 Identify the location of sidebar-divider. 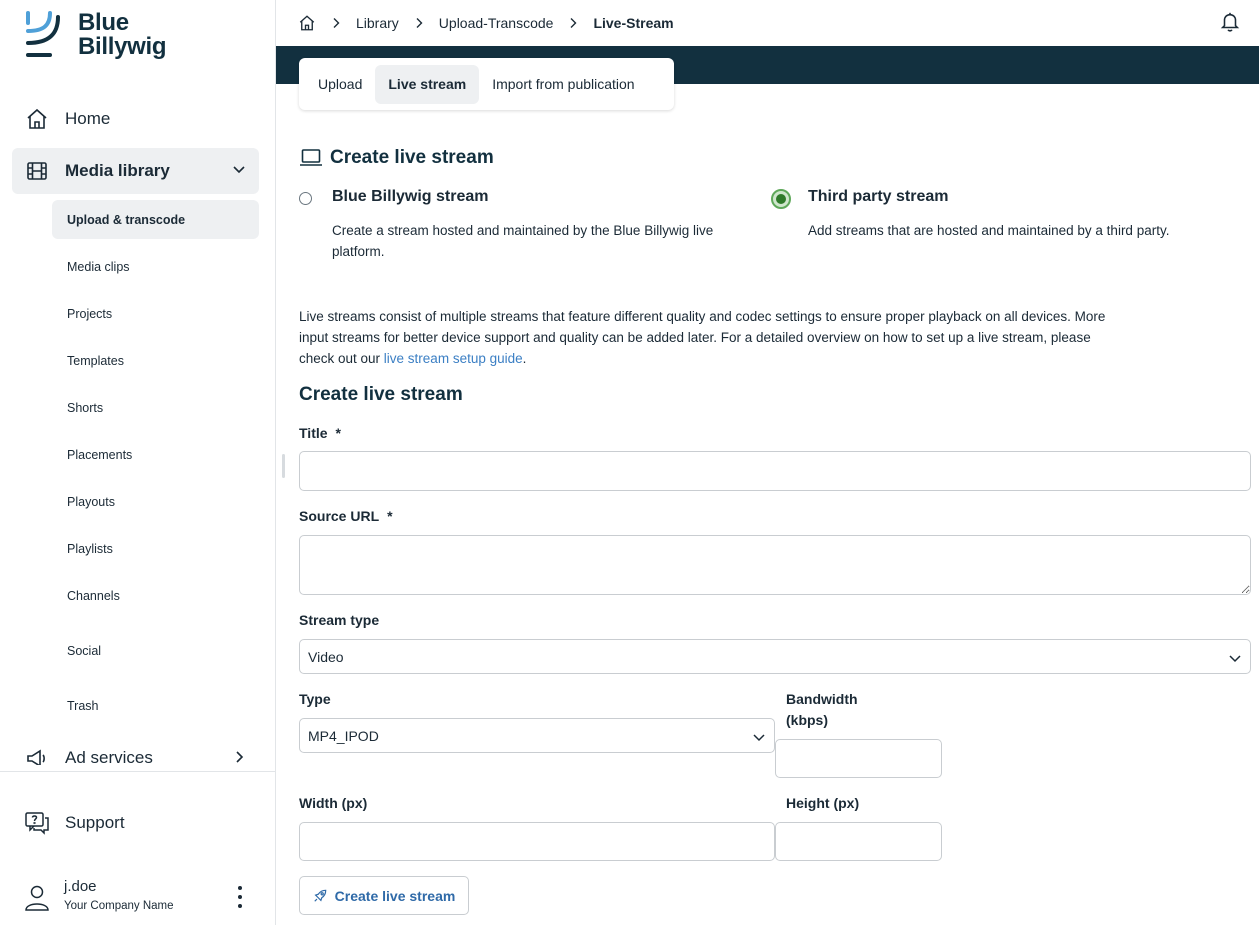
(137, 771).